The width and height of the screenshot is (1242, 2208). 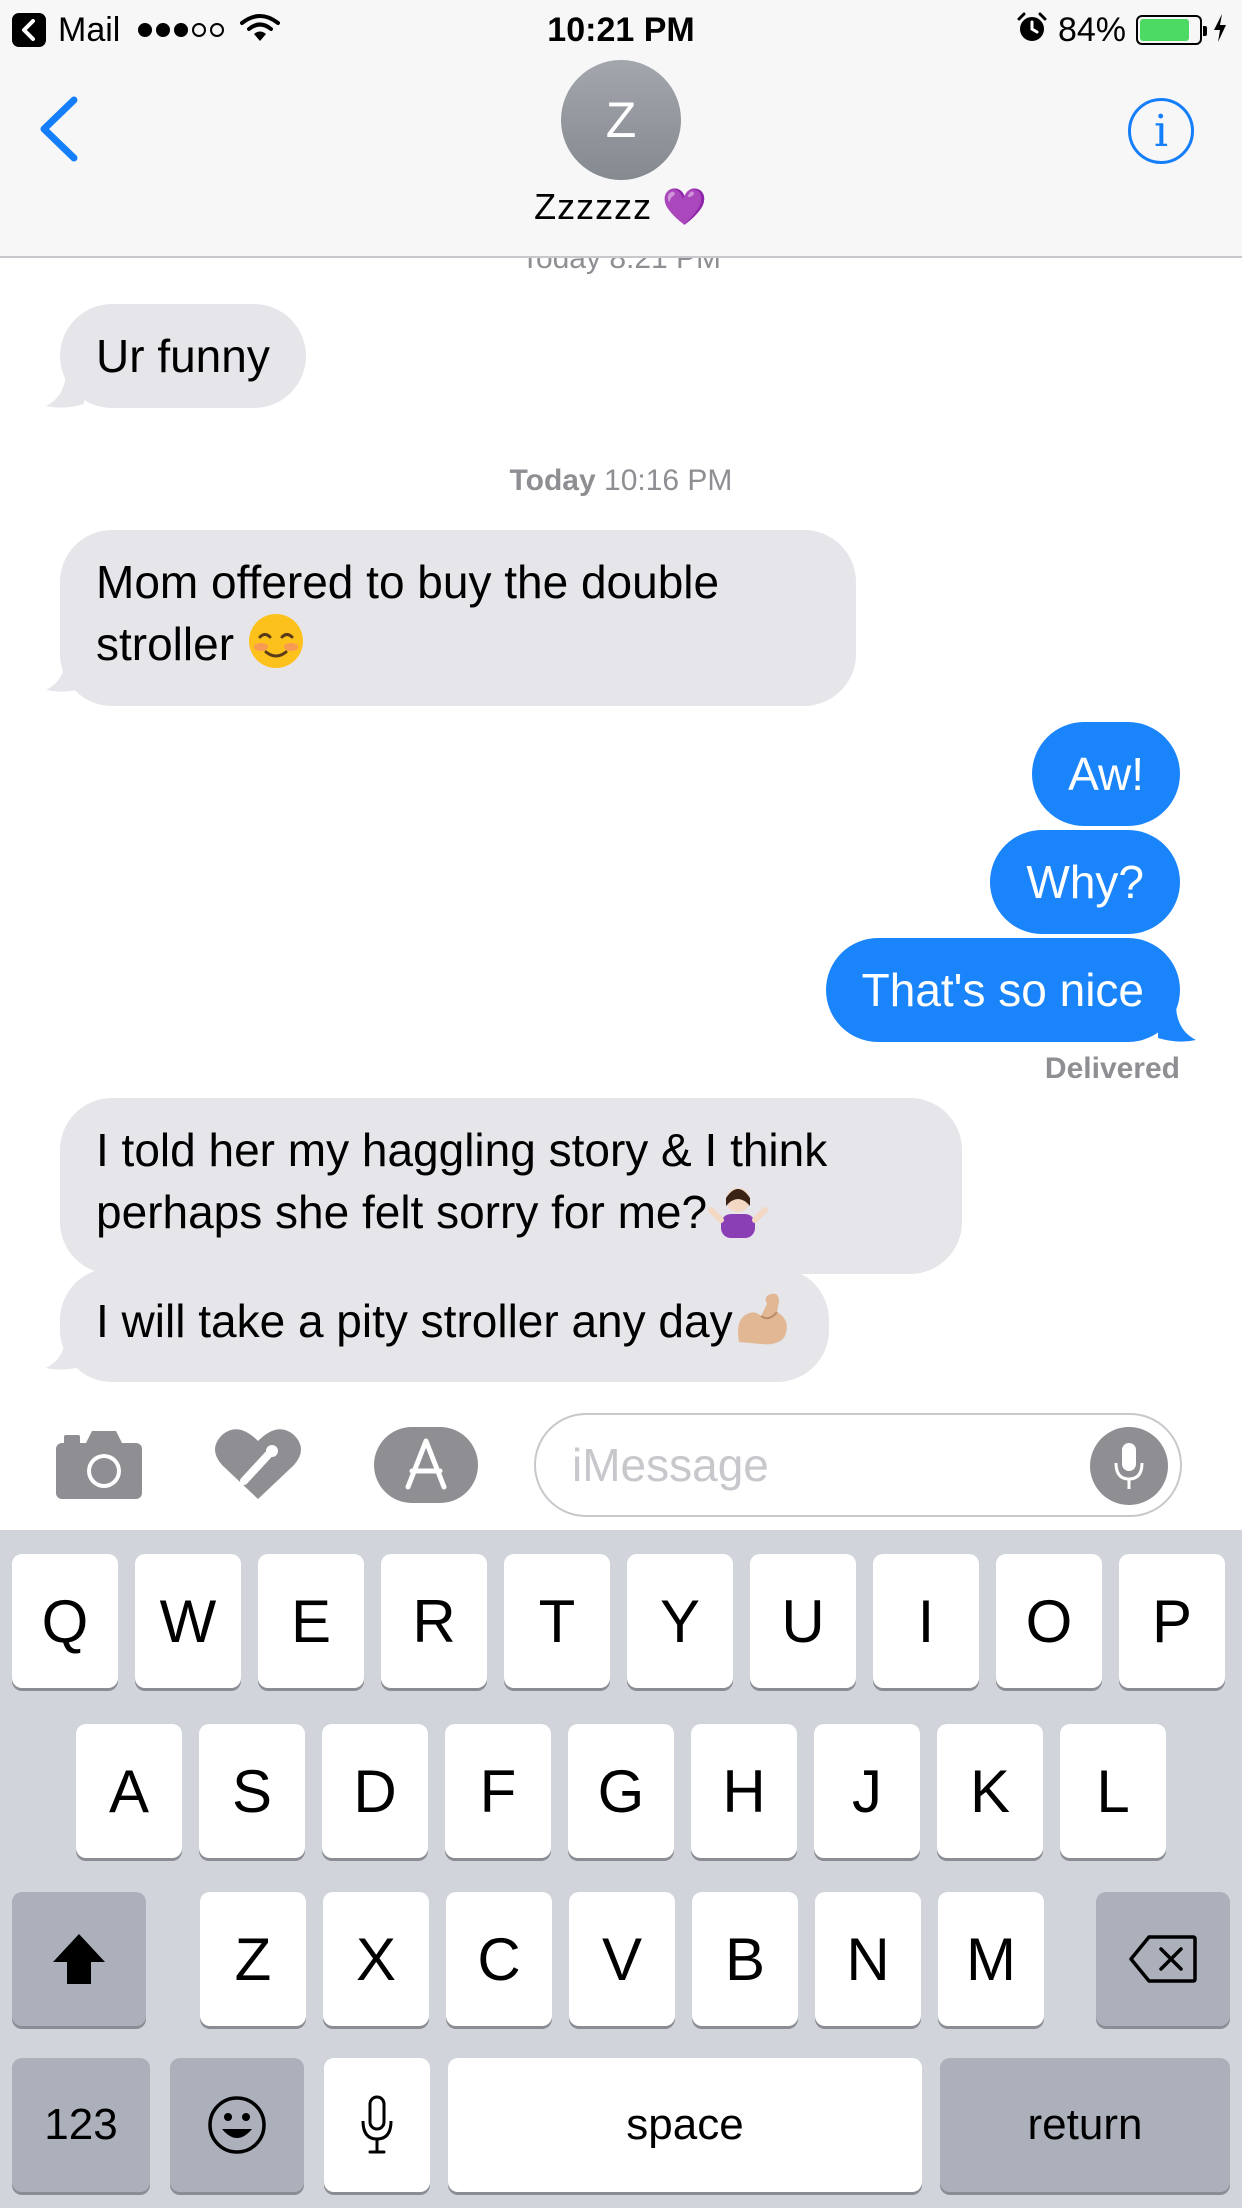 I want to click on key-o: O, so click(x=1049, y=1621).